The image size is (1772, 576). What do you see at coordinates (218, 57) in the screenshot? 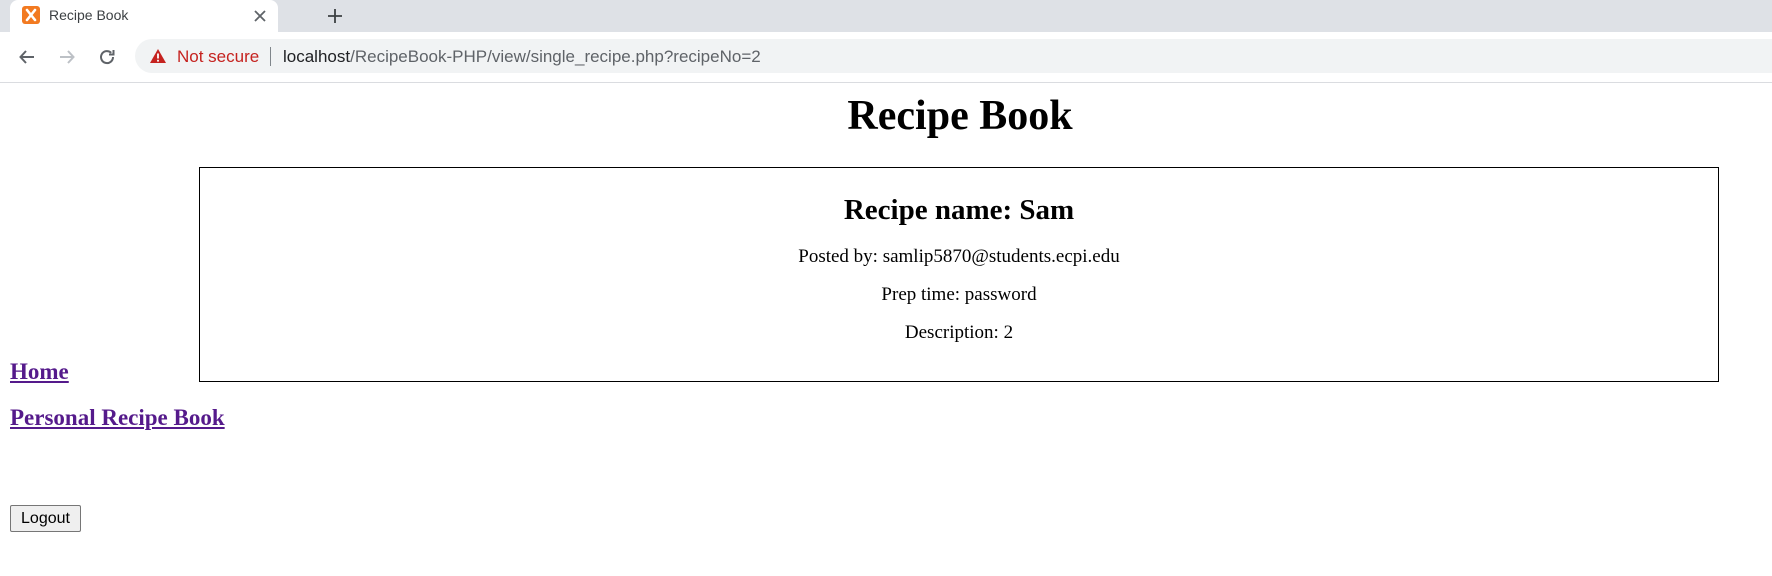
I see `security-status: Not secure` at bounding box center [218, 57].